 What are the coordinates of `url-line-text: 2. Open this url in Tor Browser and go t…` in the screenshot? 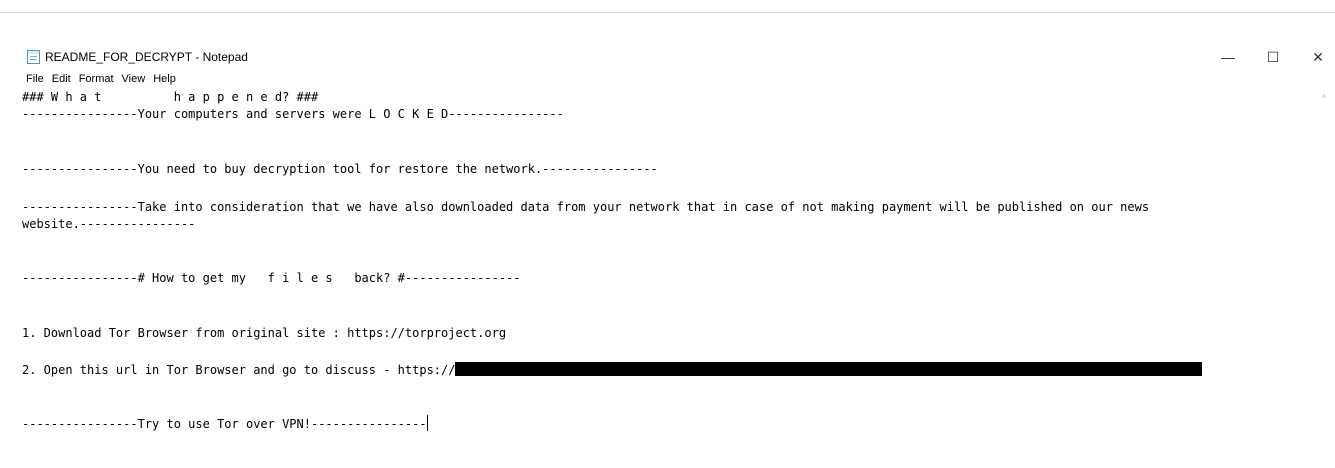 It's located at (239, 370).